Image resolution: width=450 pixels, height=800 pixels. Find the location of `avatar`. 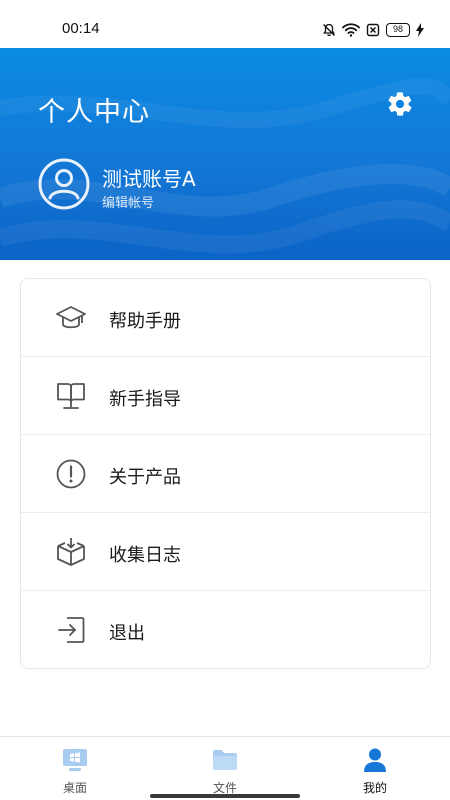

avatar is located at coordinates (64, 184).